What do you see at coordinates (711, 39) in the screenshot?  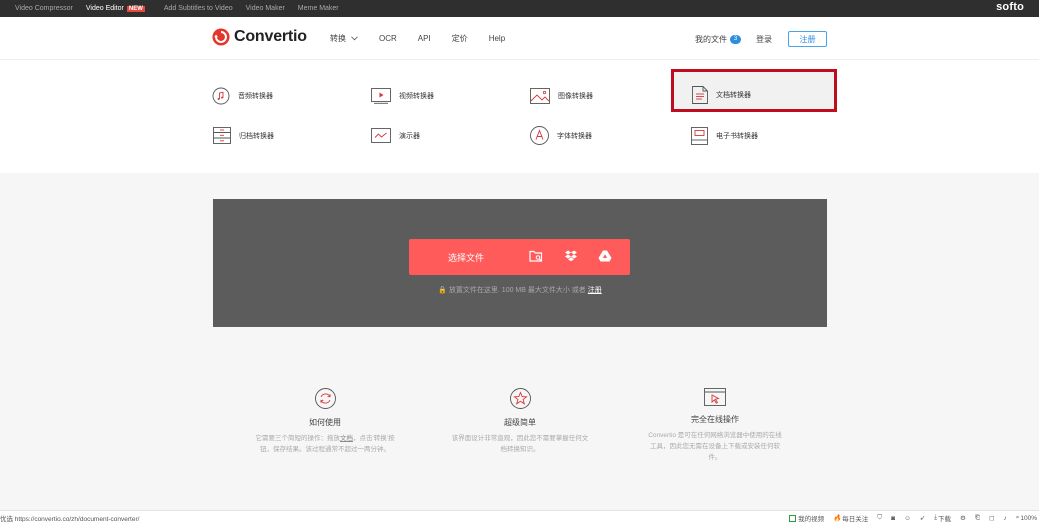 I see `my-files-label: 我的文件` at bounding box center [711, 39].